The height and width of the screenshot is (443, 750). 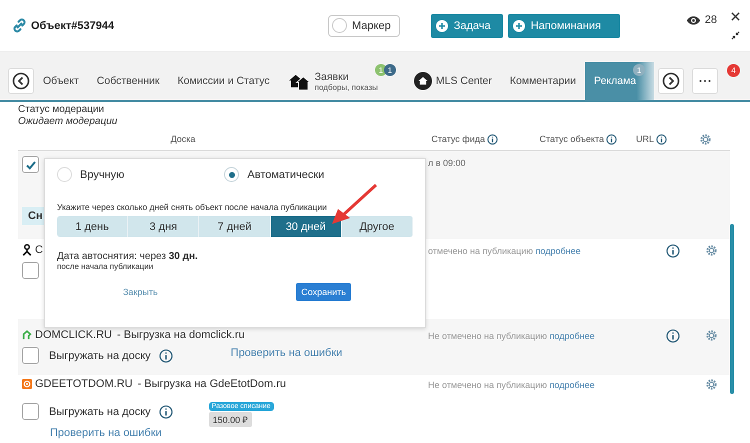 I want to click on board-name: GDEETOTDOM.RU, so click(x=84, y=384).